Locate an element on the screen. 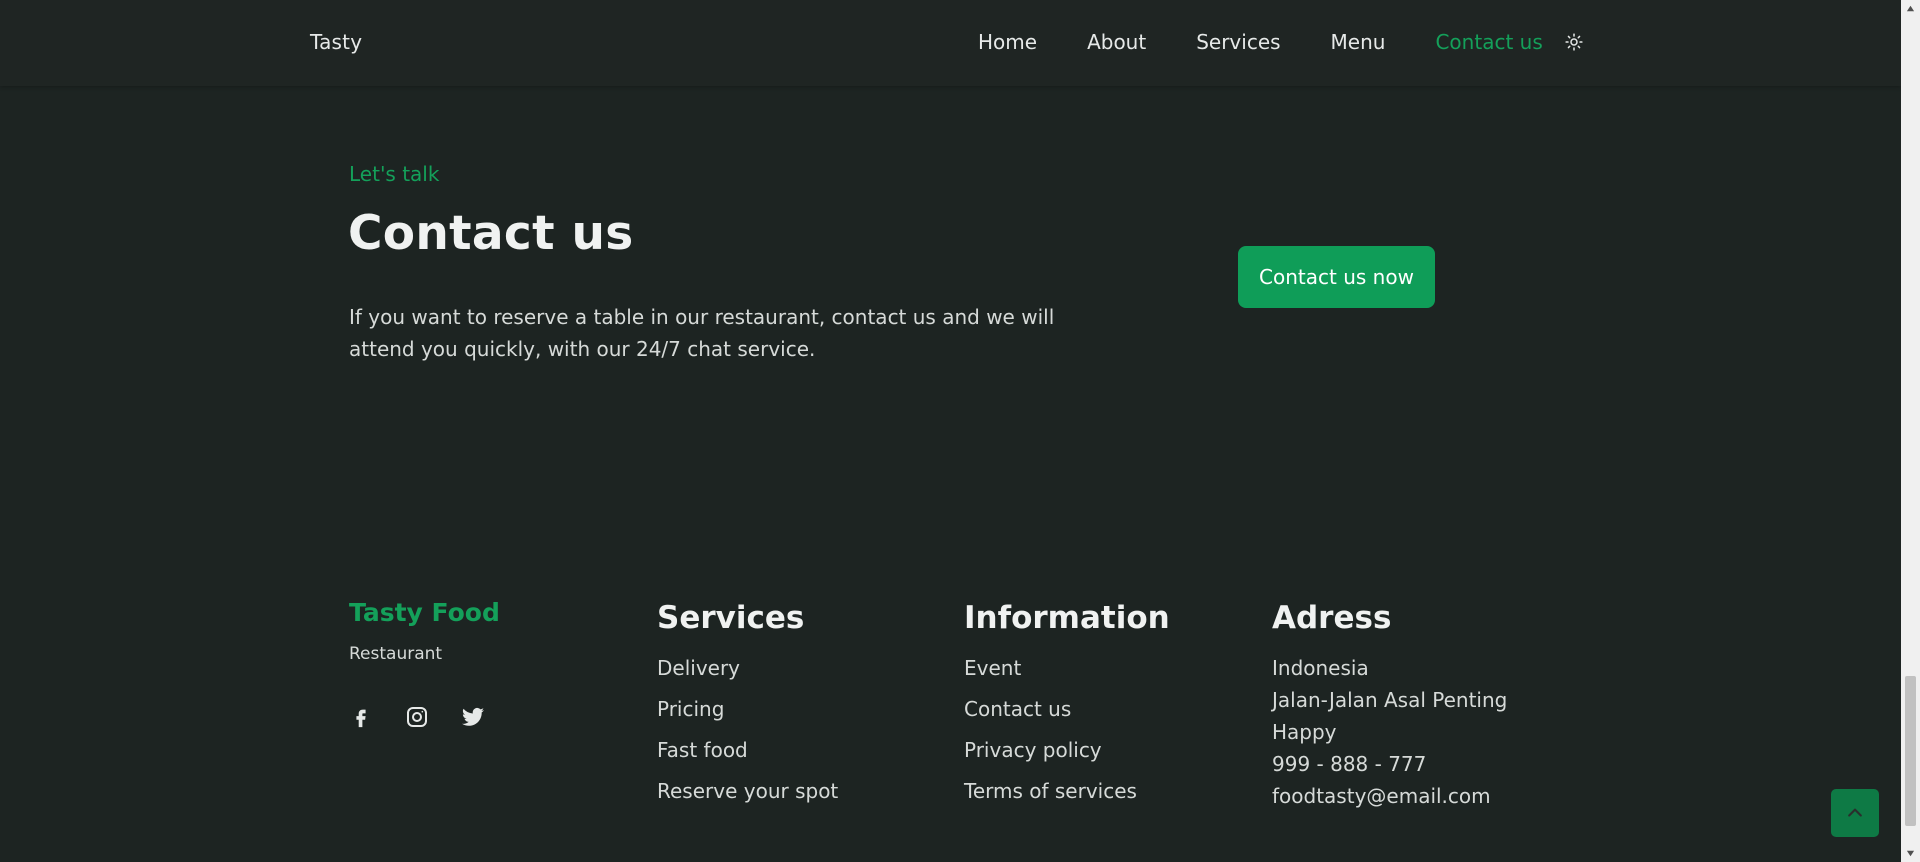 This screenshot has height=862, width=1920. social-links is located at coordinates (417, 717).